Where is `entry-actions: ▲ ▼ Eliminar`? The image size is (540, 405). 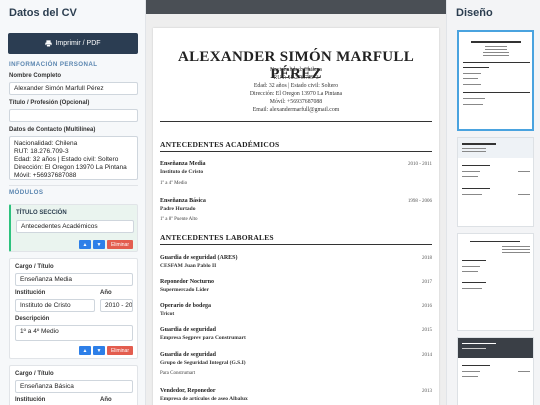
entry-actions: ▲ ▼ Eliminar is located at coordinates (105, 350).